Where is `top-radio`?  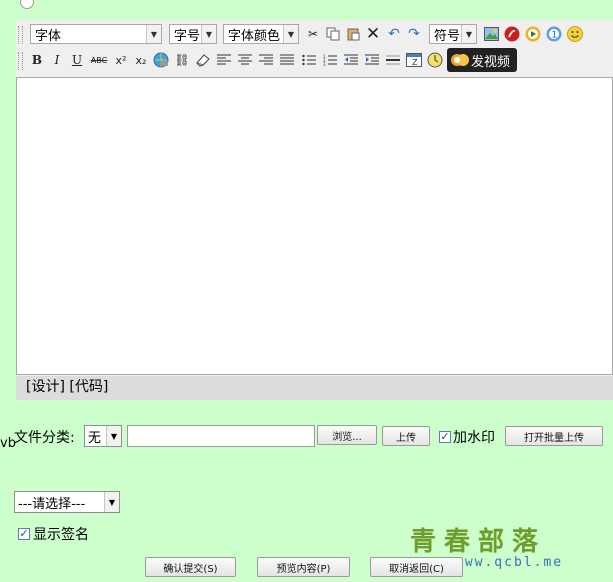
top-radio is located at coordinates (27, 4).